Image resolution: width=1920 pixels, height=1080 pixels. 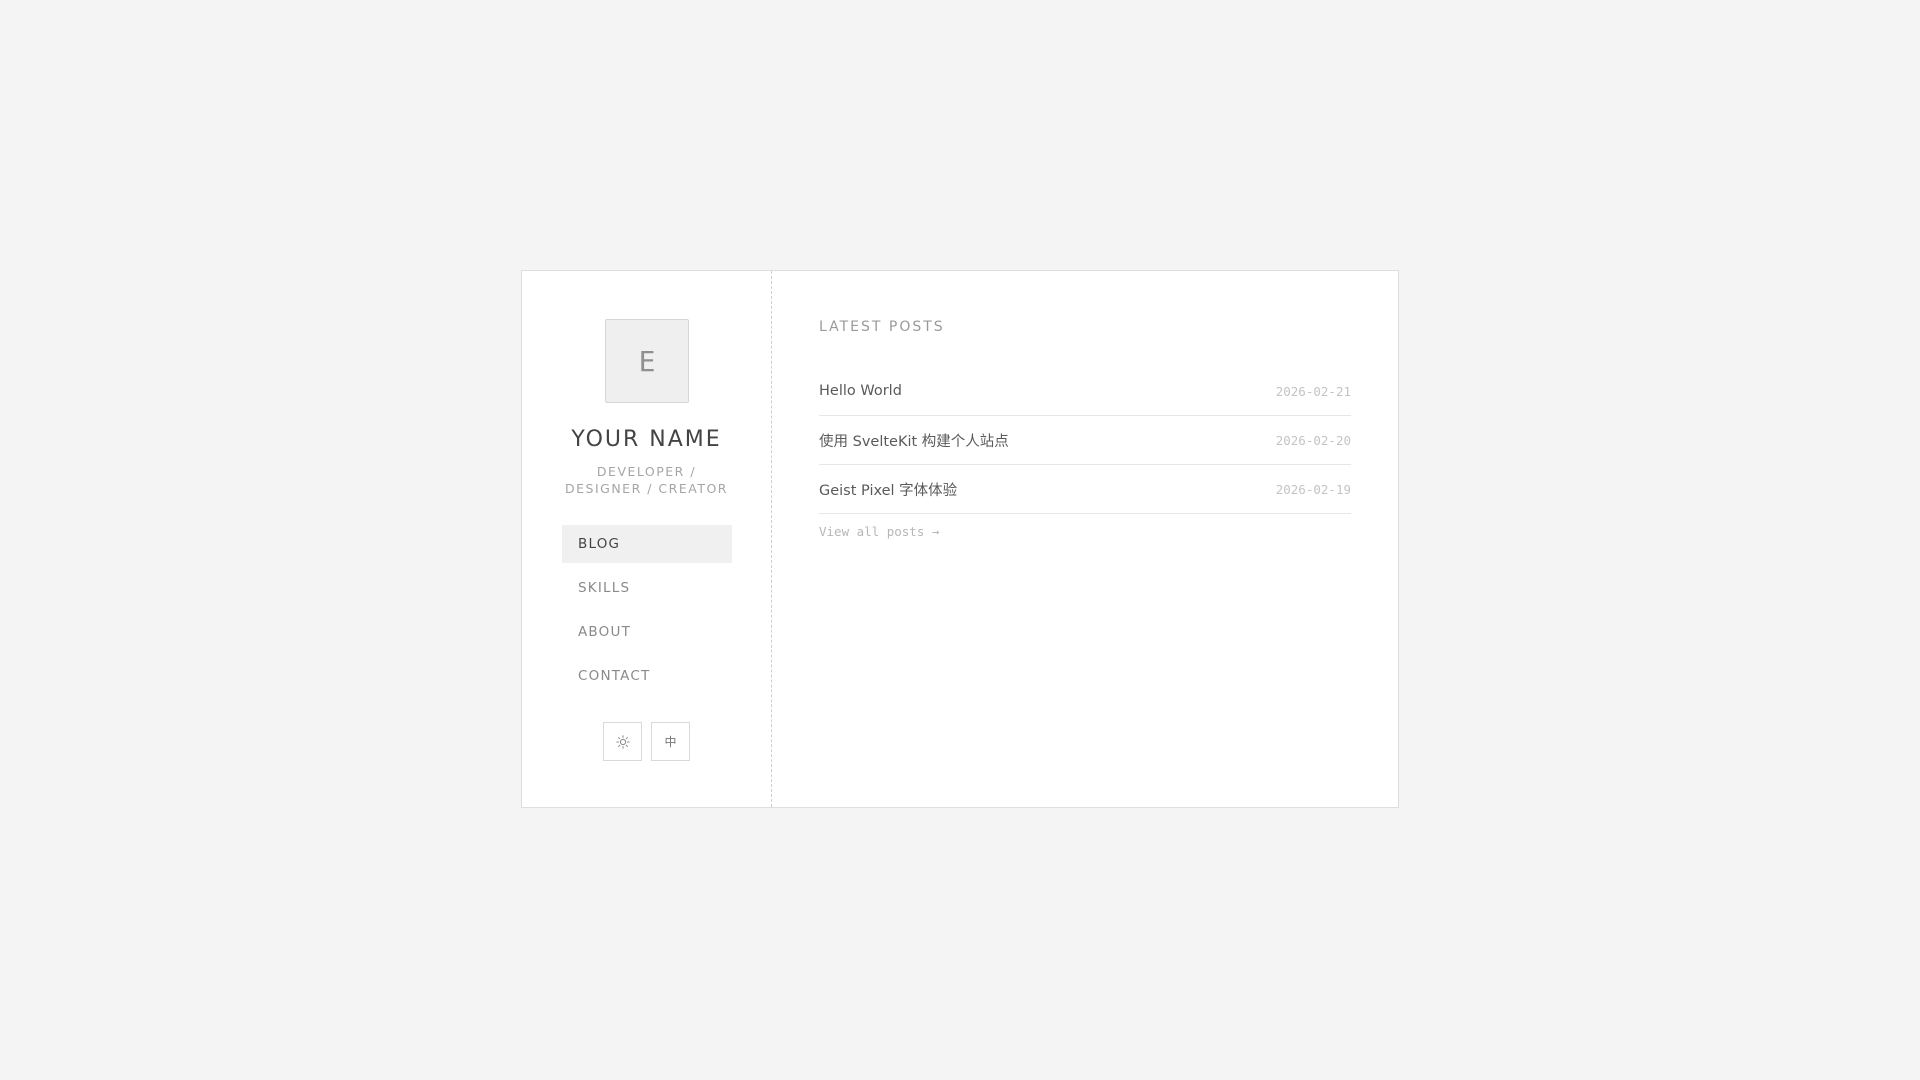 What do you see at coordinates (647, 676) in the screenshot?
I see `nav-item-contact: CONTACT` at bounding box center [647, 676].